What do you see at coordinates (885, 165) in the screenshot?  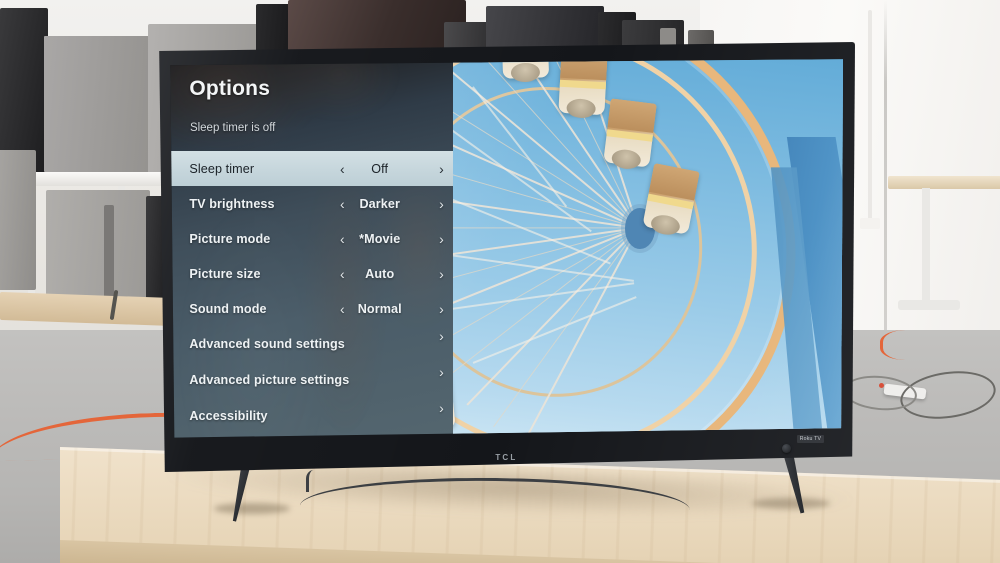 I see `wall-seam` at bounding box center [885, 165].